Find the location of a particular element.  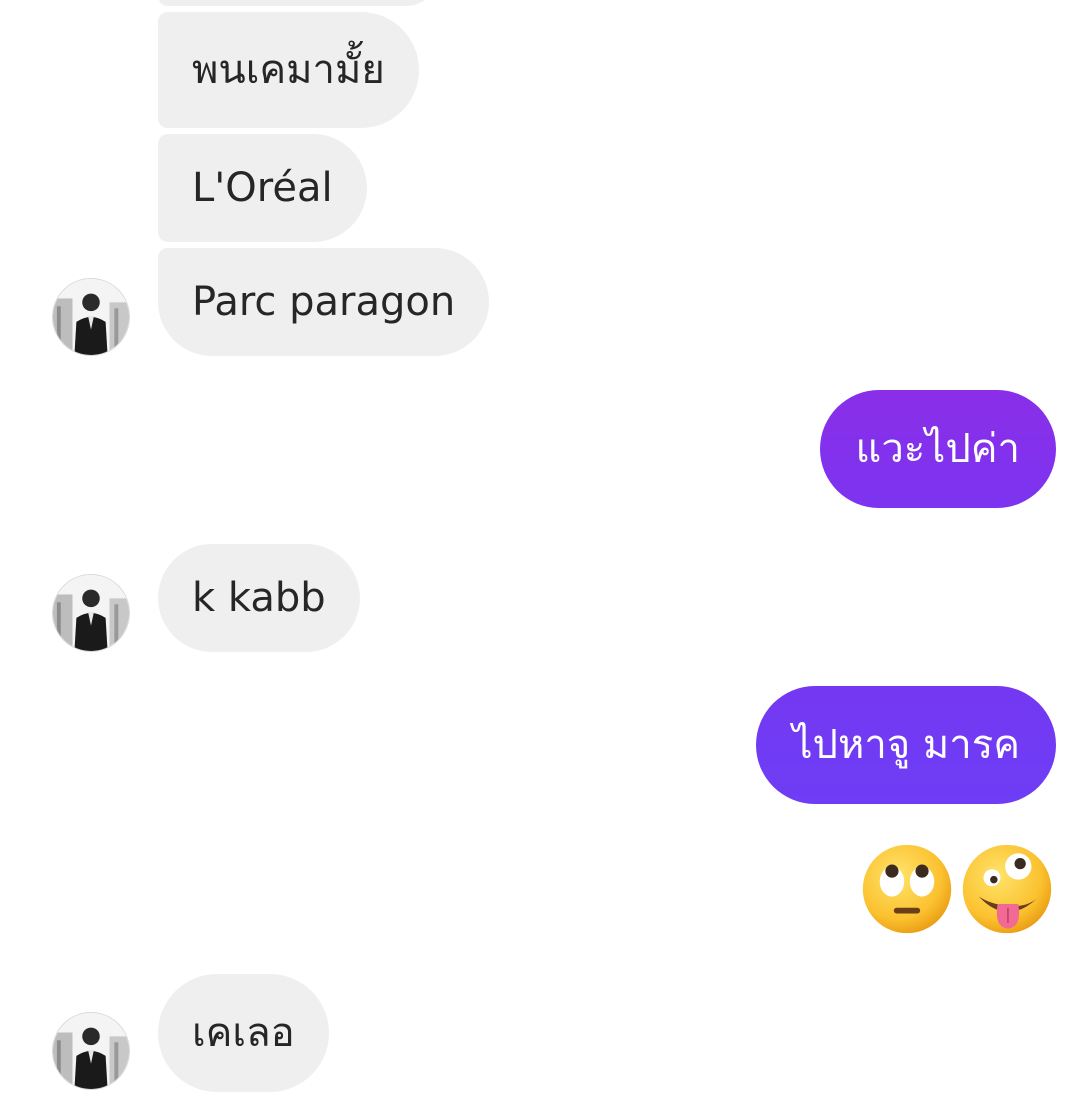

message-text: L'Oréal is located at coordinates (262, 188).